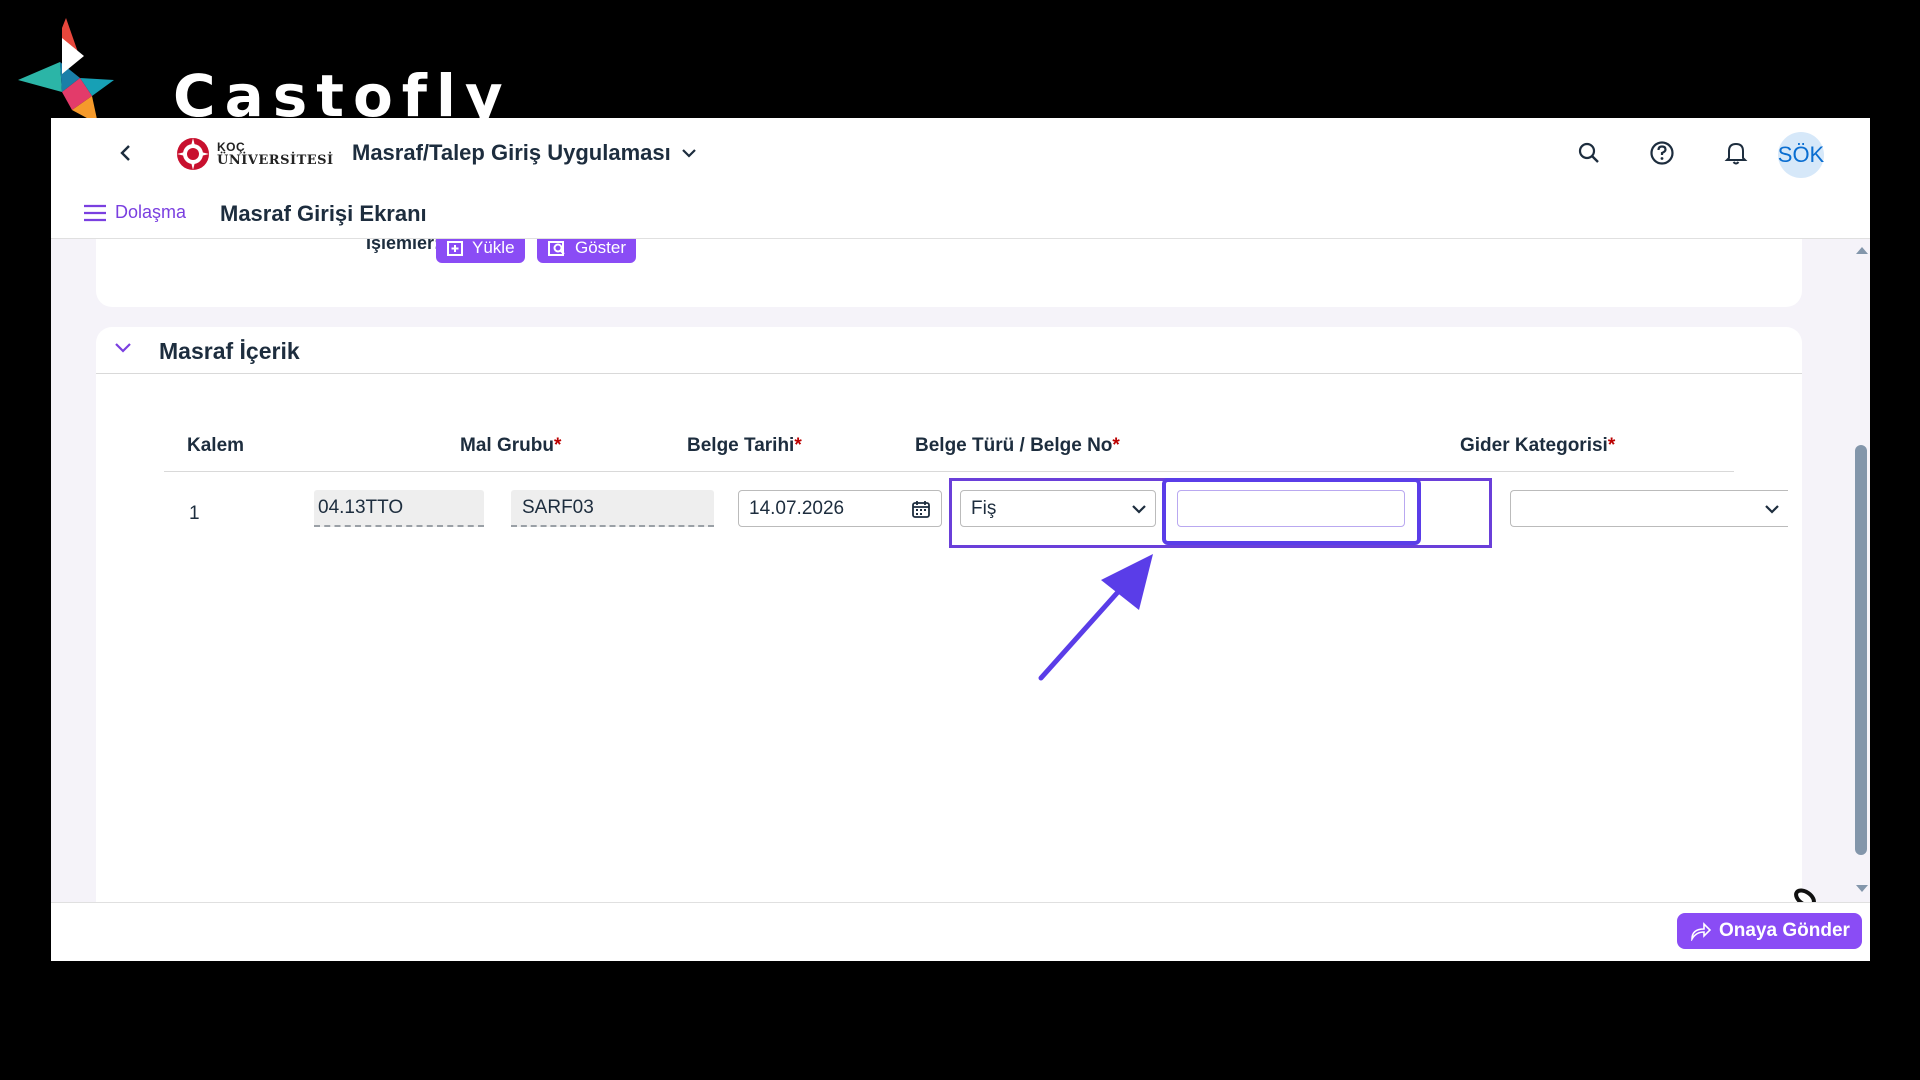  I want to click on show-label: Göster, so click(601, 248).